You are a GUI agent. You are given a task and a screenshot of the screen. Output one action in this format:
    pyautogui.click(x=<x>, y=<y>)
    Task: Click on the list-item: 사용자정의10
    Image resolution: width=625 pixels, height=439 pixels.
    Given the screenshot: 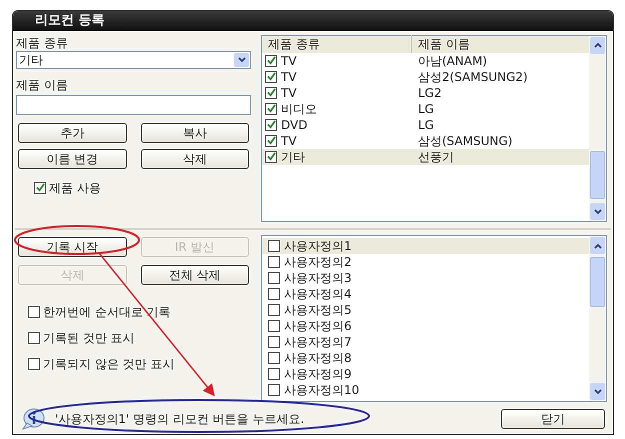 What is the action you would take?
    pyautogui.click(x=425, y=390)
    